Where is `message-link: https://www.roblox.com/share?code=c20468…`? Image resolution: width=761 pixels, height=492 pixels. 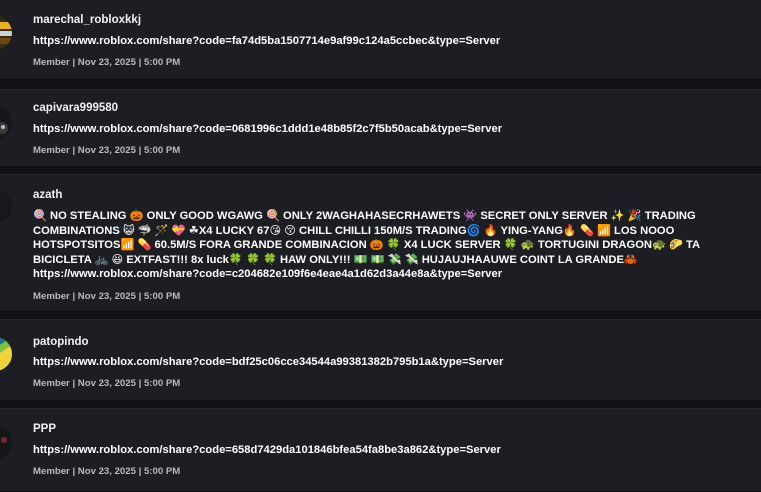 message-link: https://www.roblox.com/share?code=c20468… is located at coordinates (397, 274).